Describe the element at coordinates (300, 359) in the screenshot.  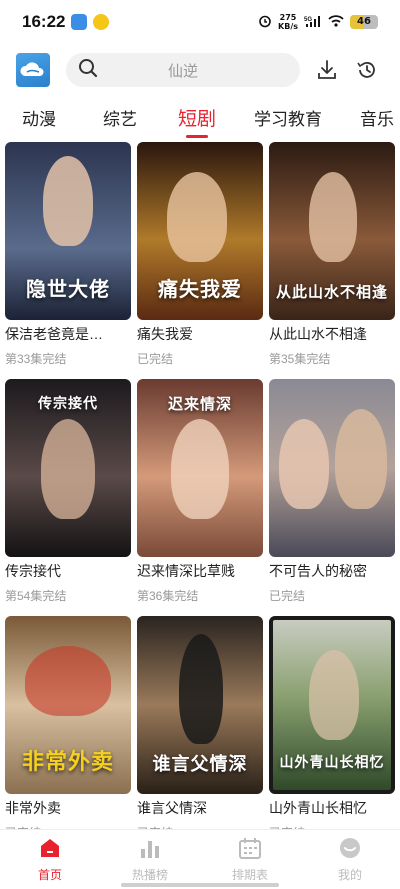
I see `drama-episode-status: 第35集完结` at that location.